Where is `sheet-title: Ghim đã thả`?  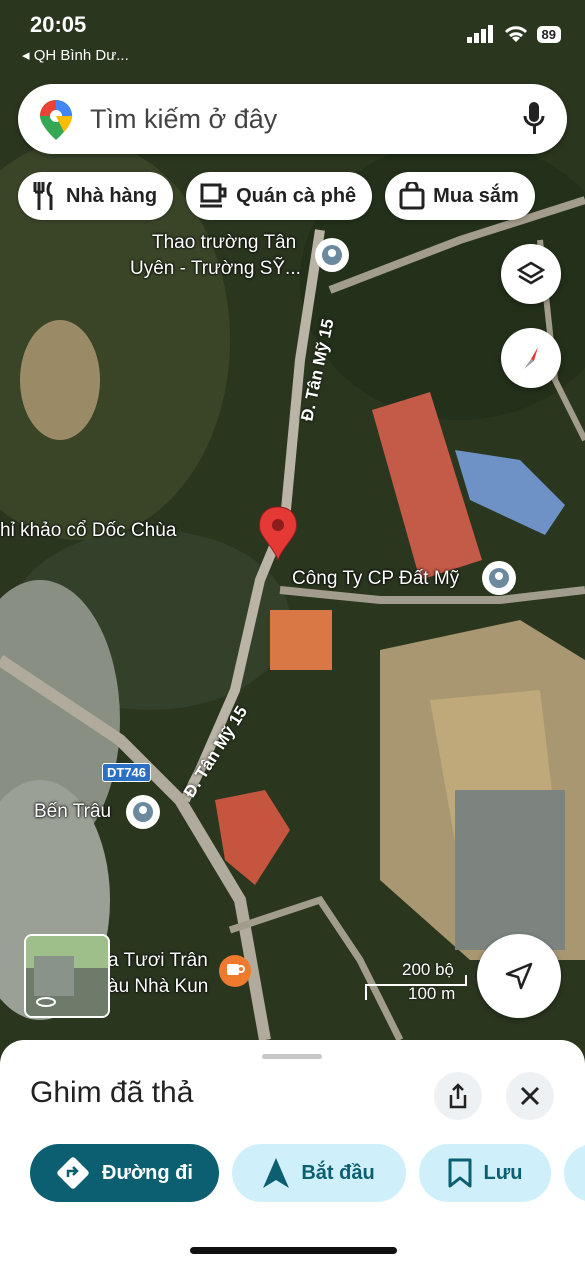
sheet-title: Ghim đã thả is located at coordinates (112, 1092).